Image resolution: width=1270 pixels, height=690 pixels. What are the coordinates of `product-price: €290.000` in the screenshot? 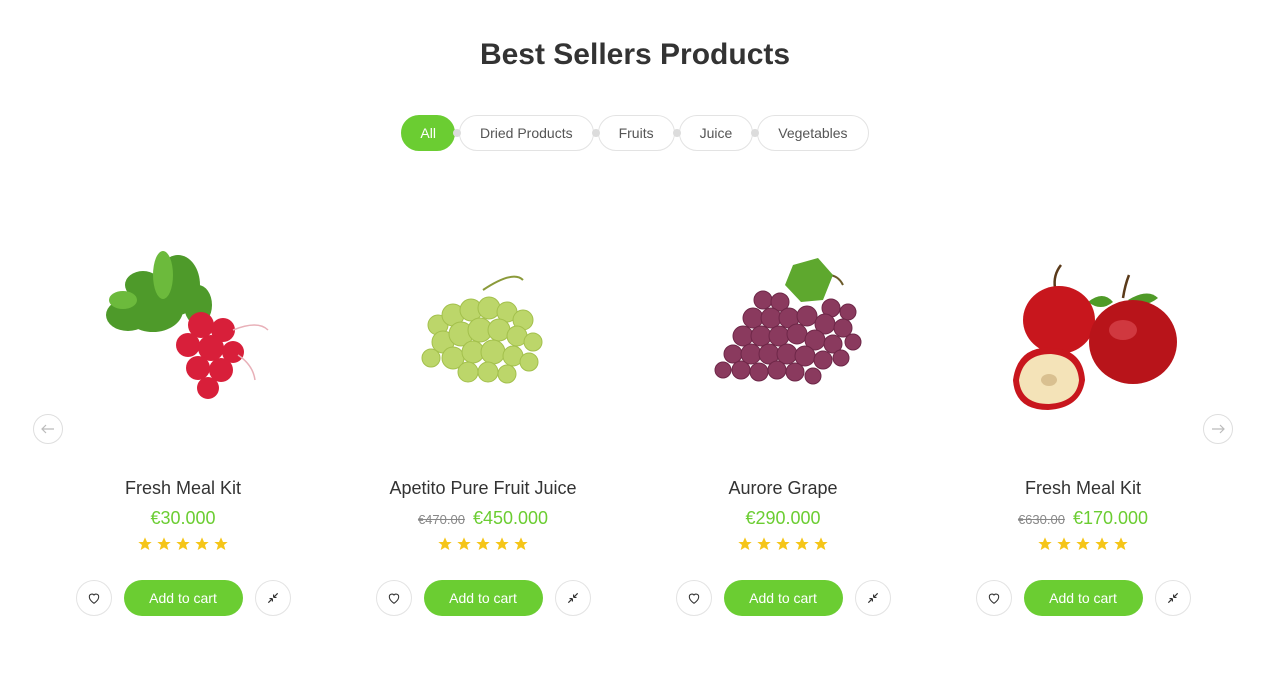 It's located at (783, 518).